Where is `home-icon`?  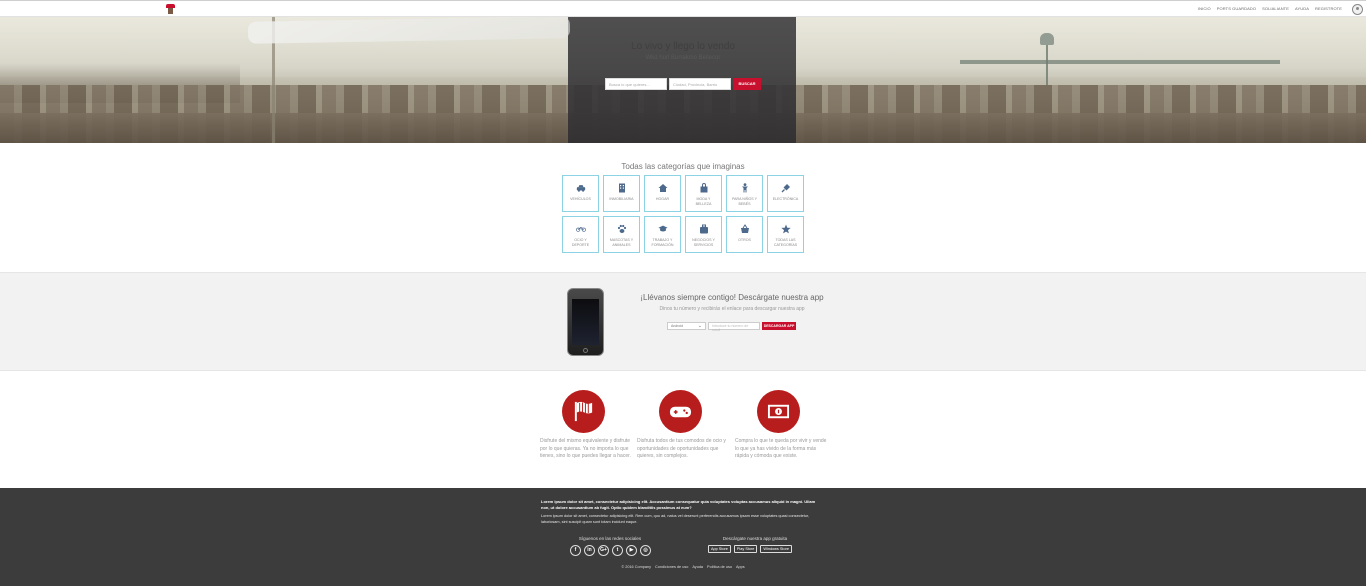 home-icon is located at coordinates (662, 188).